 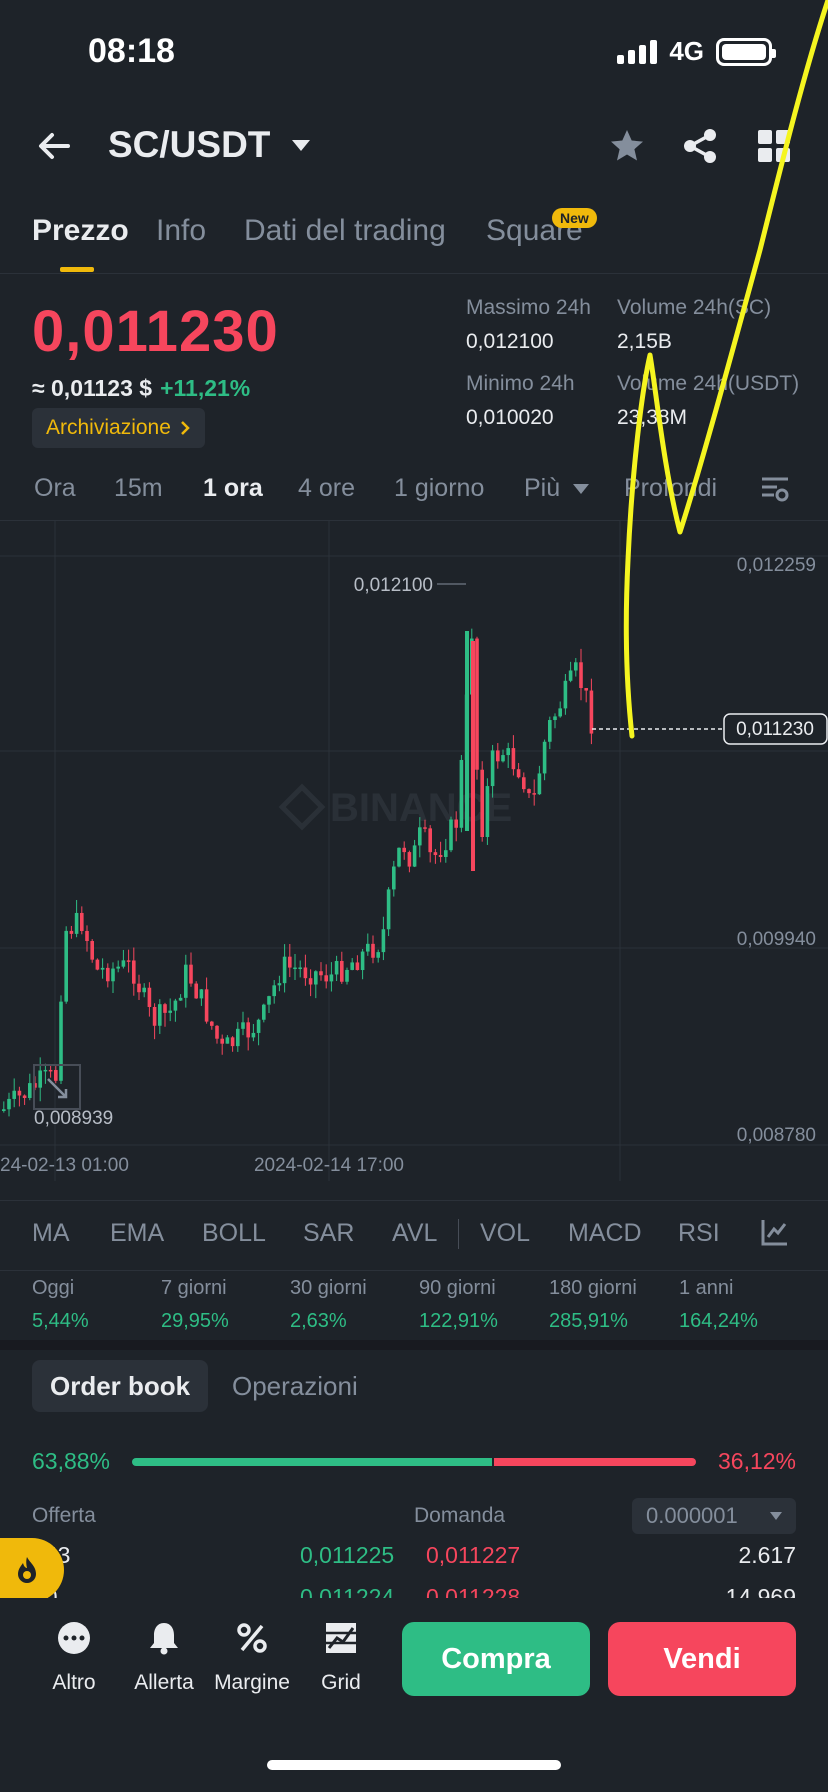 What do you see at coordinates (699, 1233) in the screenshot?
I see `indicator-rsi: RSI` at bounding box center [699, 1233].